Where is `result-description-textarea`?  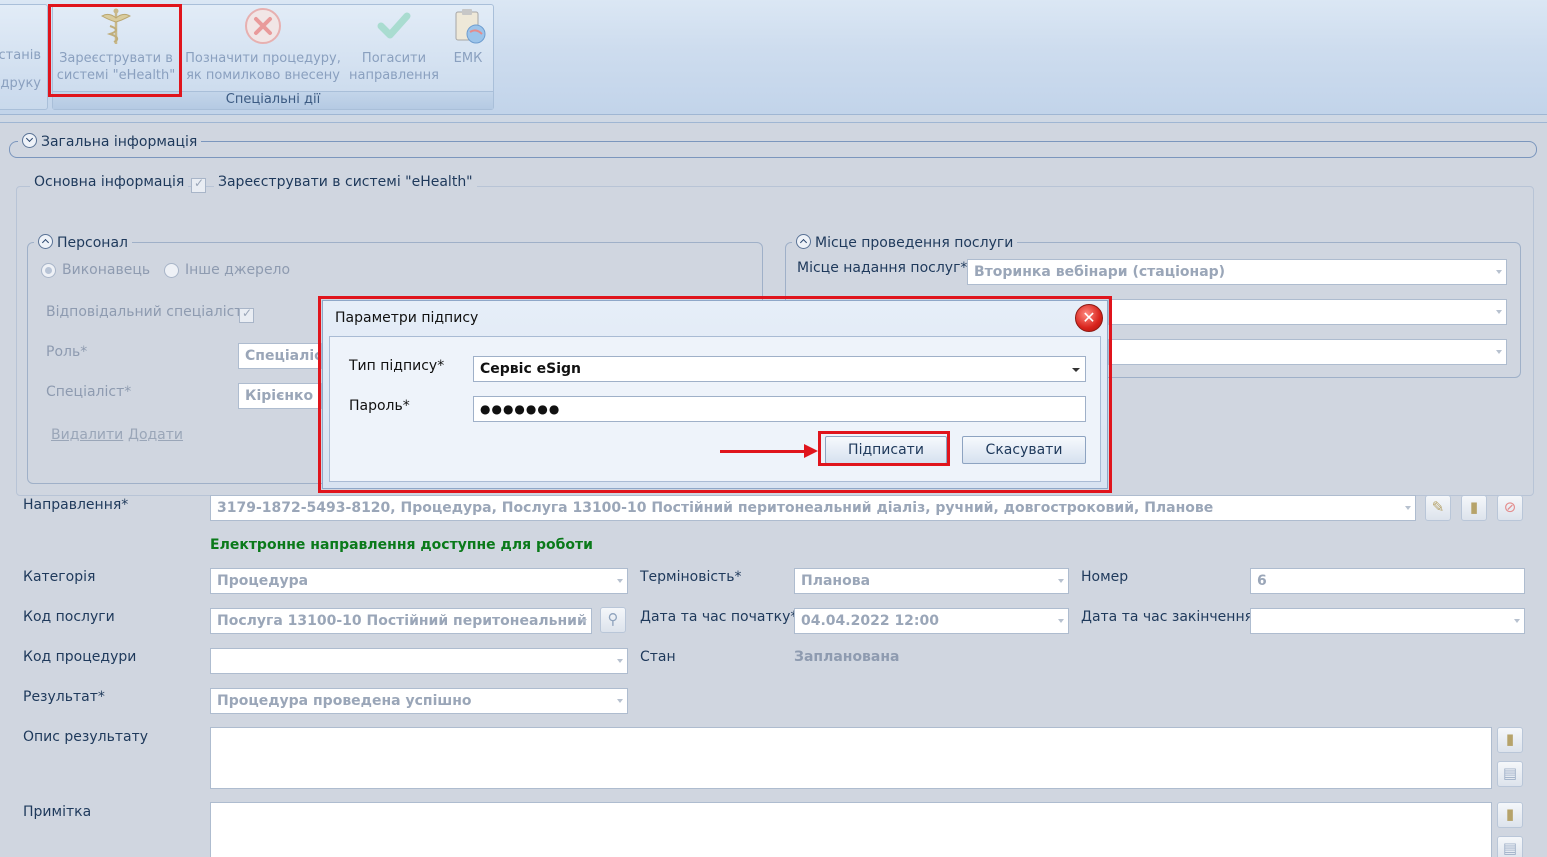
result-description-textarea is located at coordinates (851, 758).